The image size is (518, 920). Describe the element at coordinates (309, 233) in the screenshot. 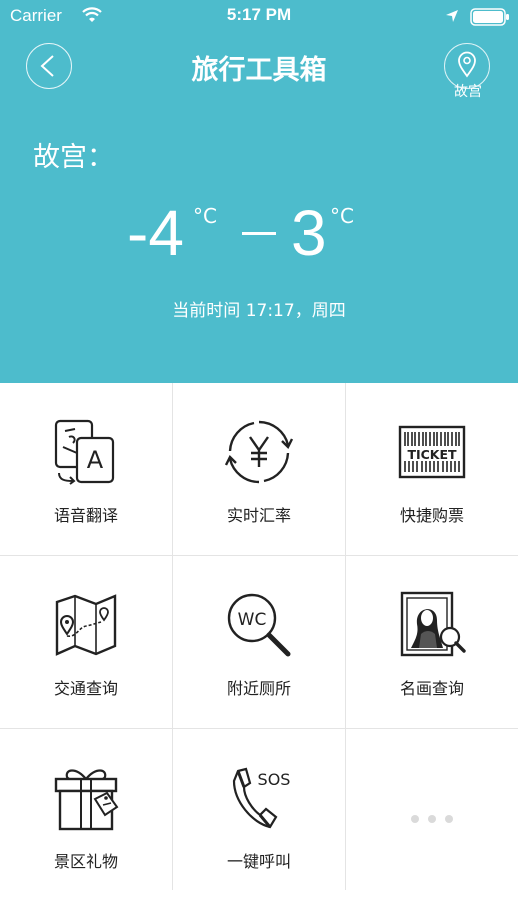

I see `temp-high: 3` at that location.